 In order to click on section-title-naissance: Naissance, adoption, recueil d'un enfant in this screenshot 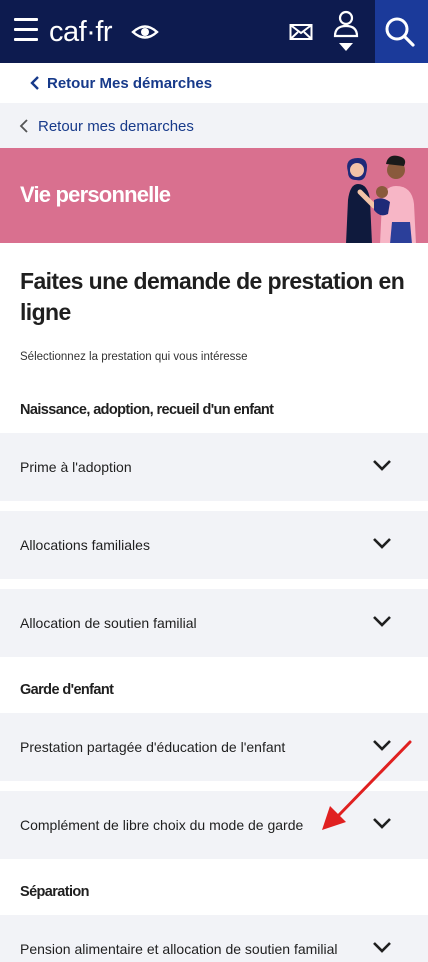, I will do `click(147, 410)`.